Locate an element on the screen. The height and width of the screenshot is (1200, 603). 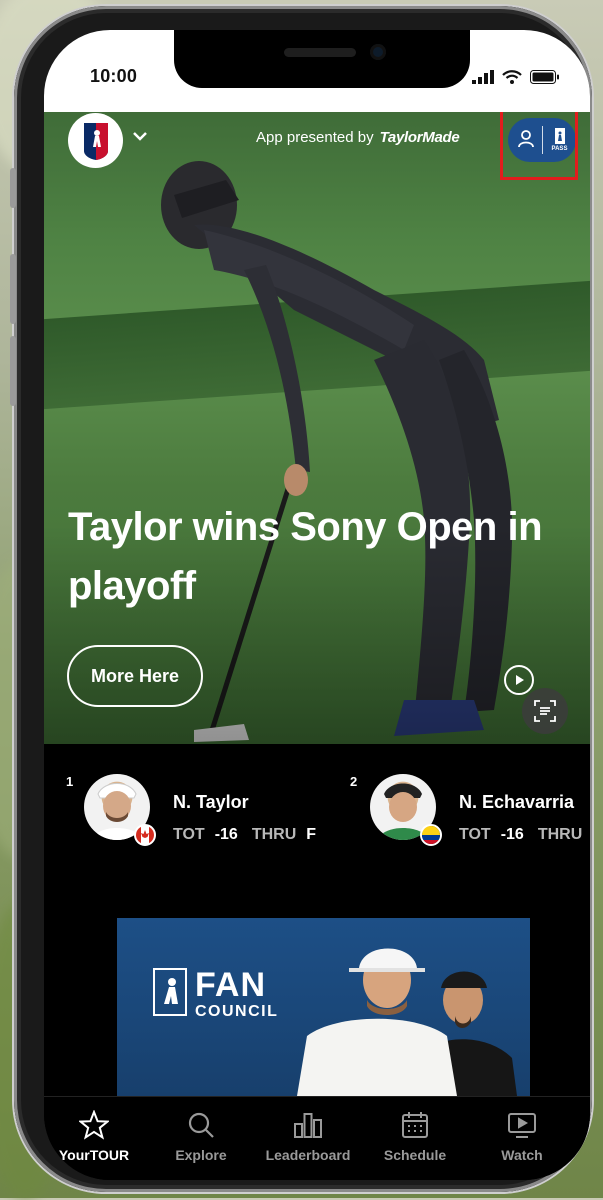
status-time: 10:00 is located at coordinates (114, 76).